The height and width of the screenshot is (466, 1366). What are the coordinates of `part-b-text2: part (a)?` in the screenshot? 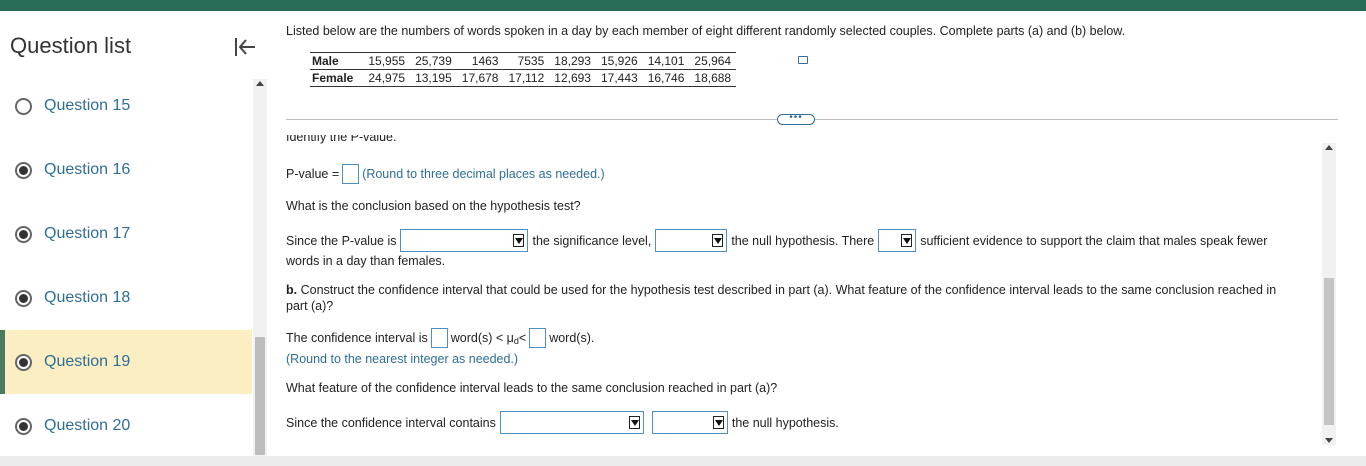 It's located at (310, 306).